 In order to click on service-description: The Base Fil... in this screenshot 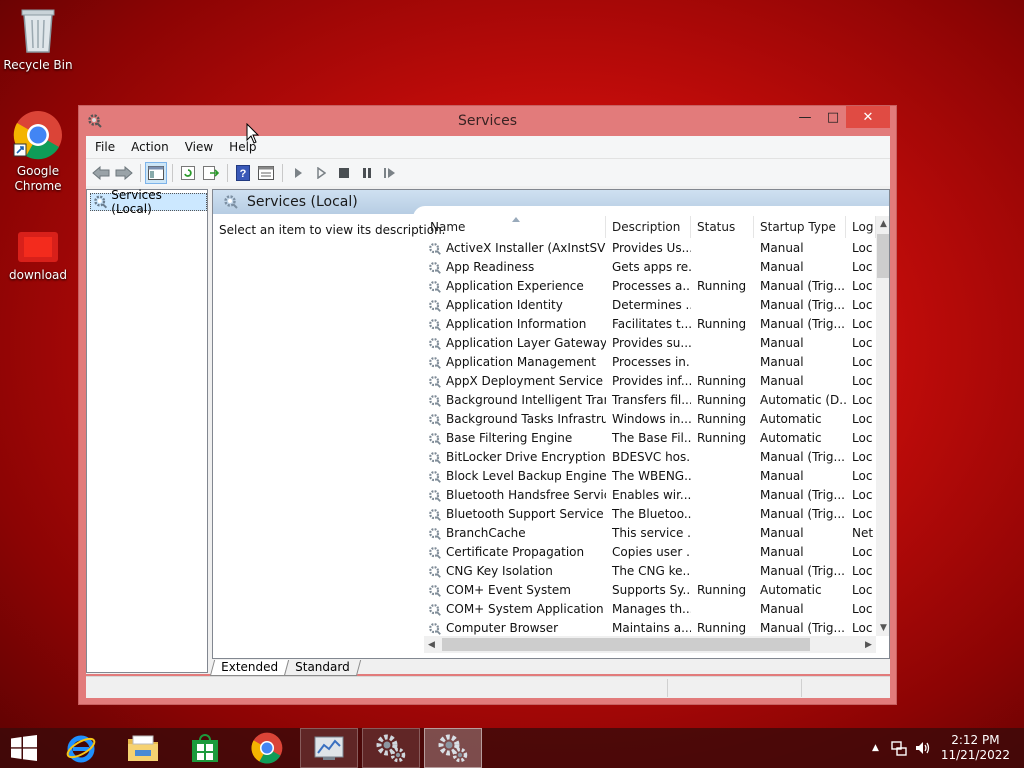, I will do `click(651, 438)`.